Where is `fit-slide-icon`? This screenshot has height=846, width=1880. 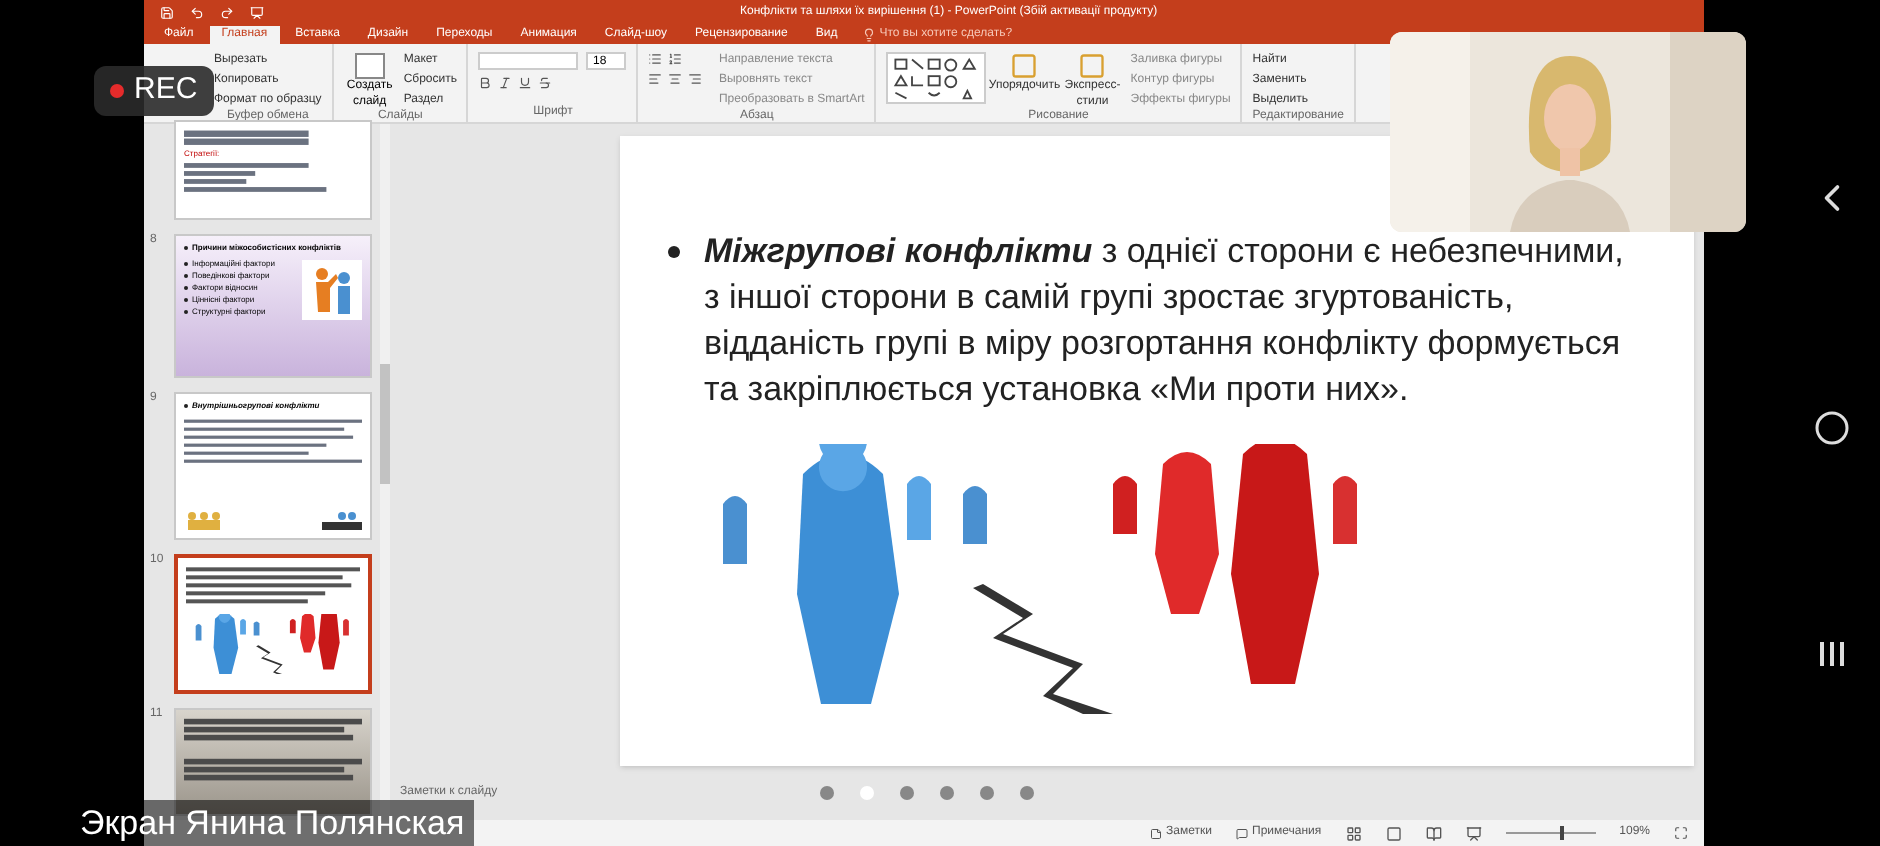 fit-slide-icon is located at coordinates (1681, 833).